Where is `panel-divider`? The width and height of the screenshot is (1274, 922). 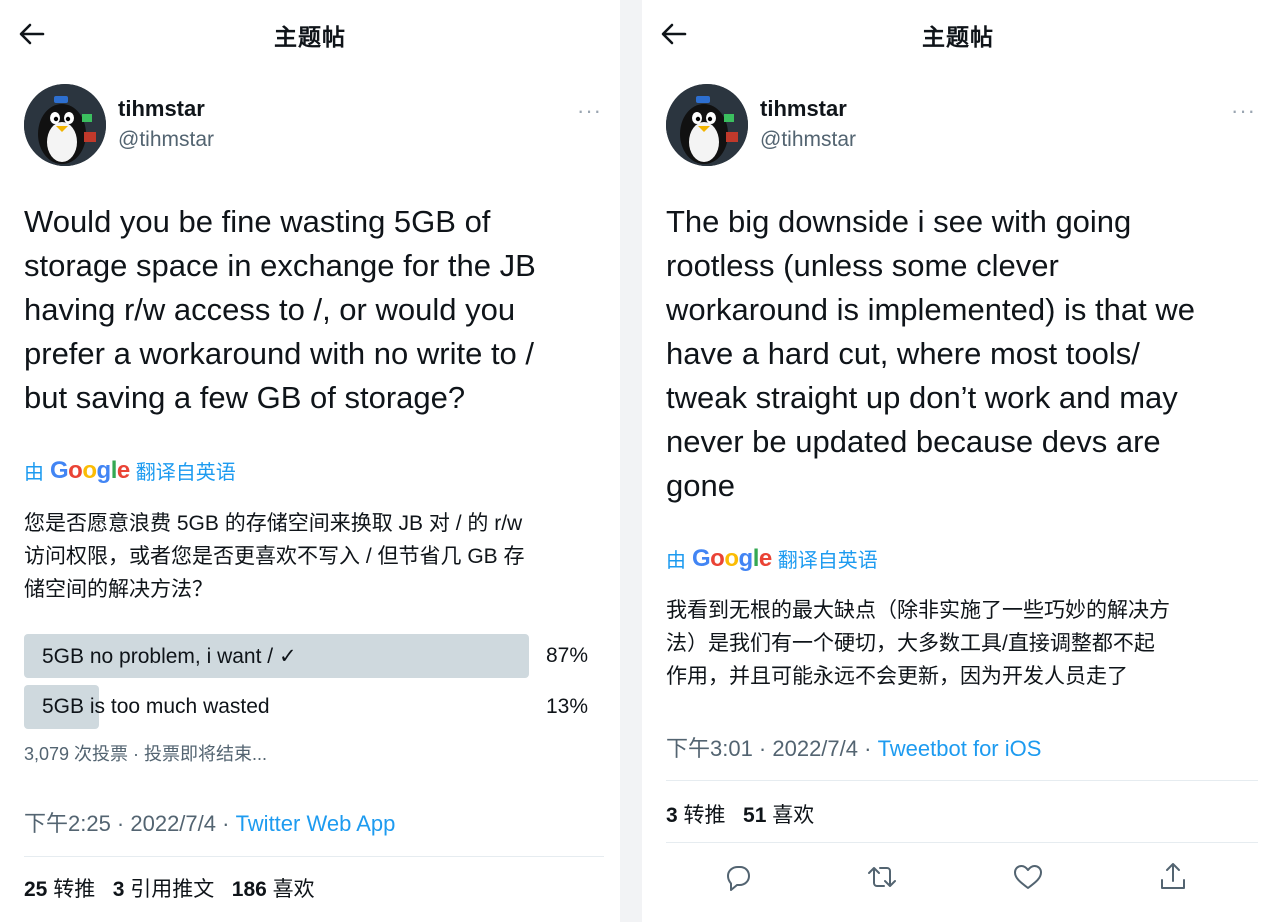
panel-divider is located at coordinates (631, 461).